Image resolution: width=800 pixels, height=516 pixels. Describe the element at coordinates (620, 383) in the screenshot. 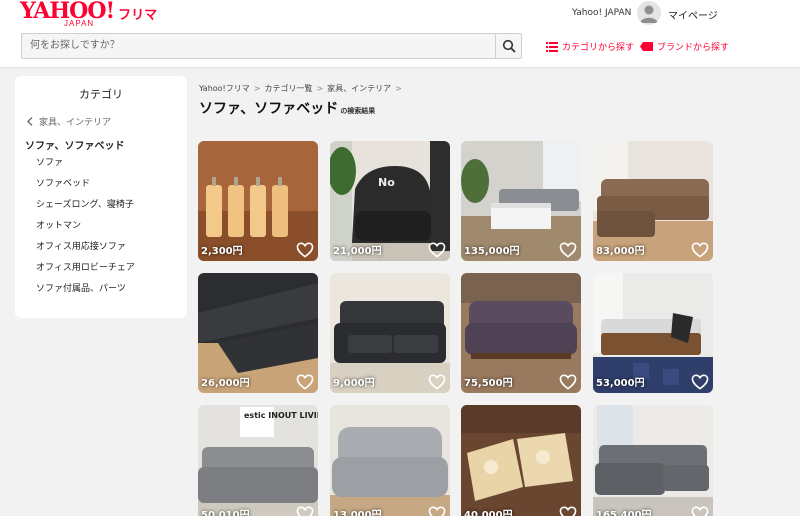

I see `product-price: 53,000円` at that location.